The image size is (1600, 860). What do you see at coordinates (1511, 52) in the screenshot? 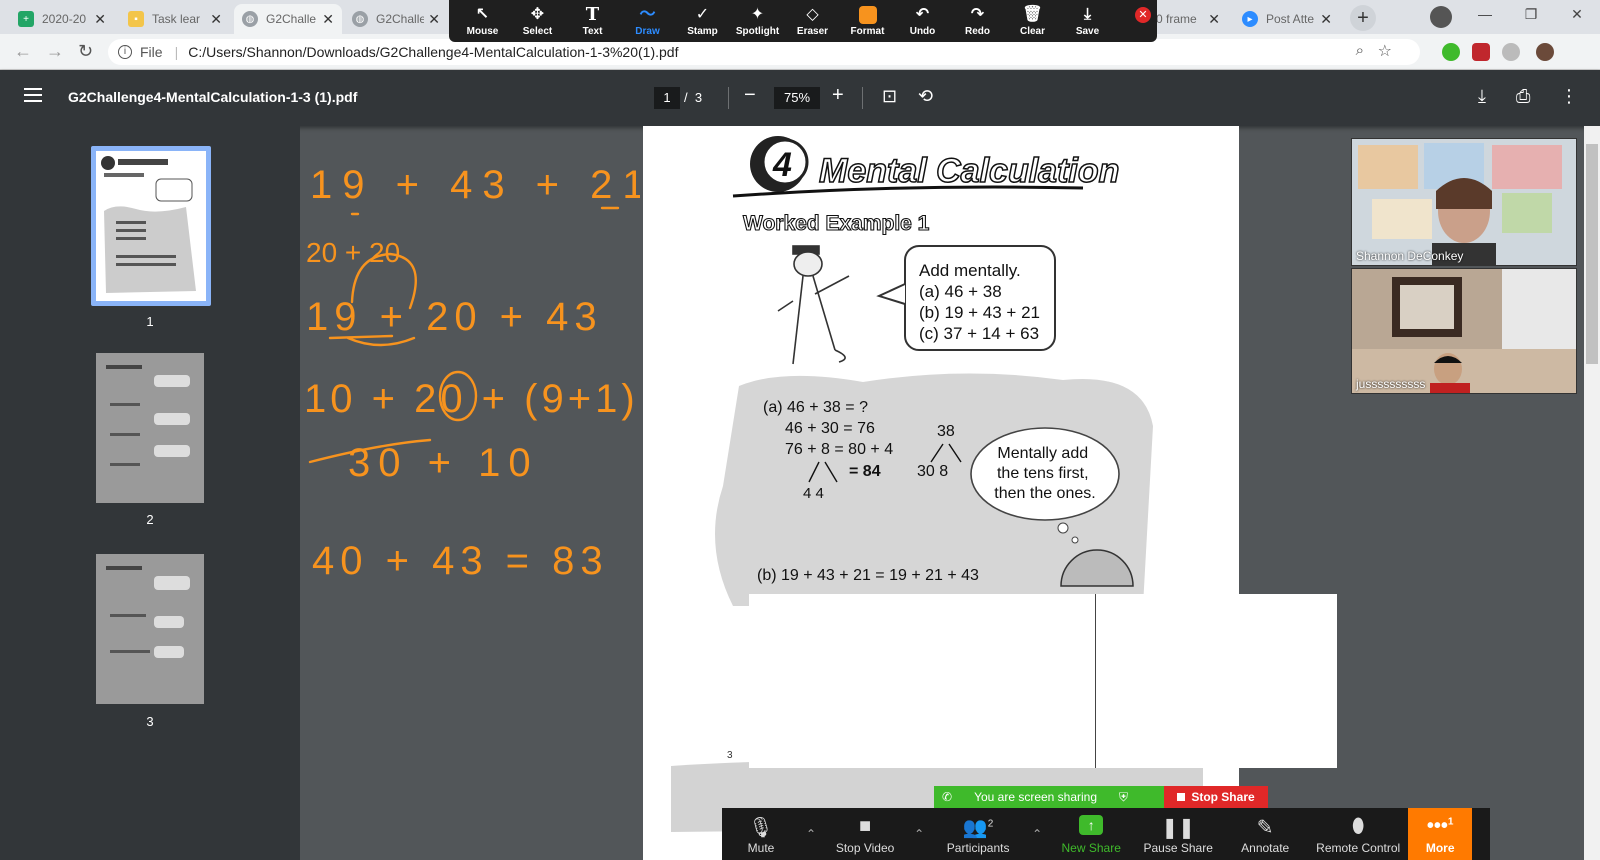
I see `extensions-puzzle-icon` at bounding box center [1511, 52].